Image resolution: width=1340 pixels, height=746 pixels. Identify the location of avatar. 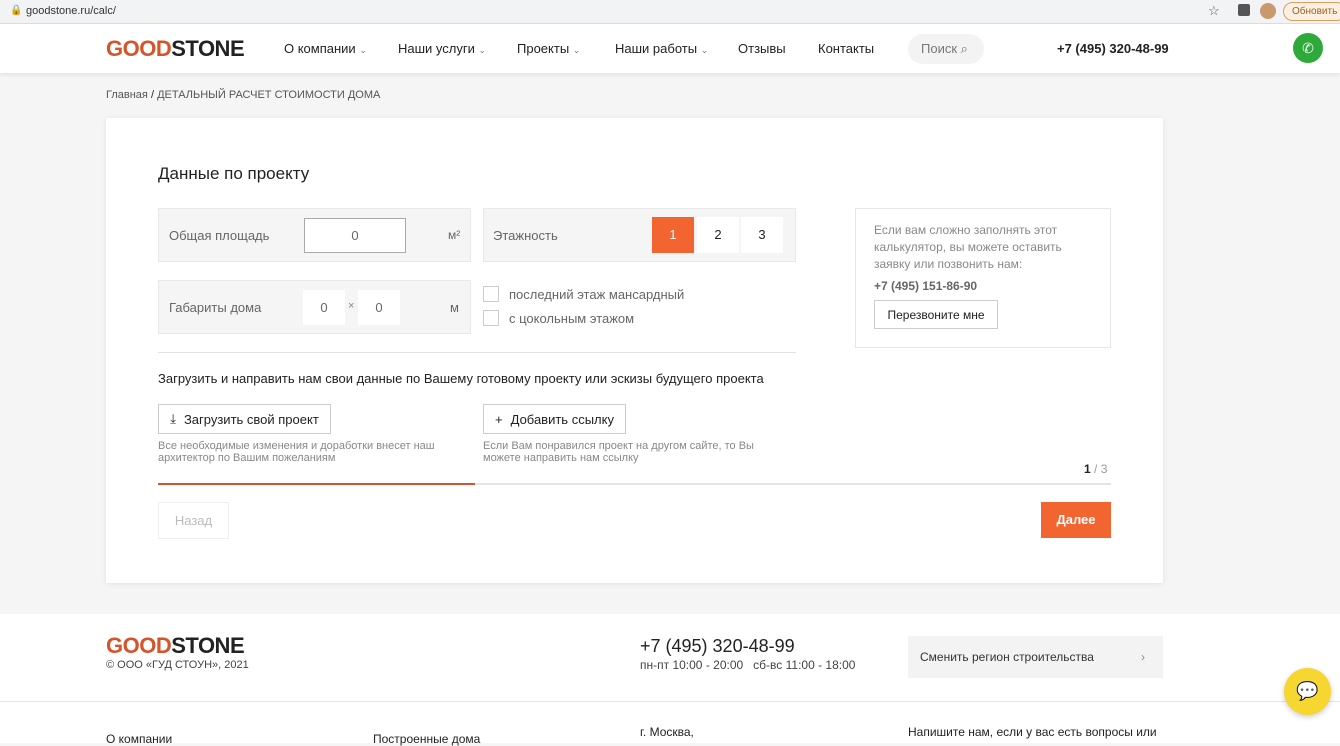
(1268, 11).